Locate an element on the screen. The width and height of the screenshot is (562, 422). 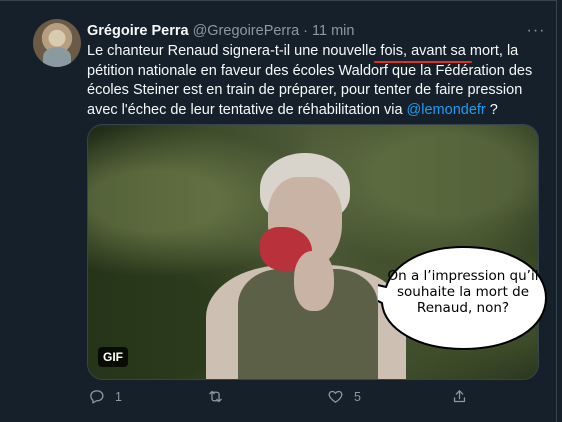
tweet-timestamp: 11 min is located at coordinates (333, 31).